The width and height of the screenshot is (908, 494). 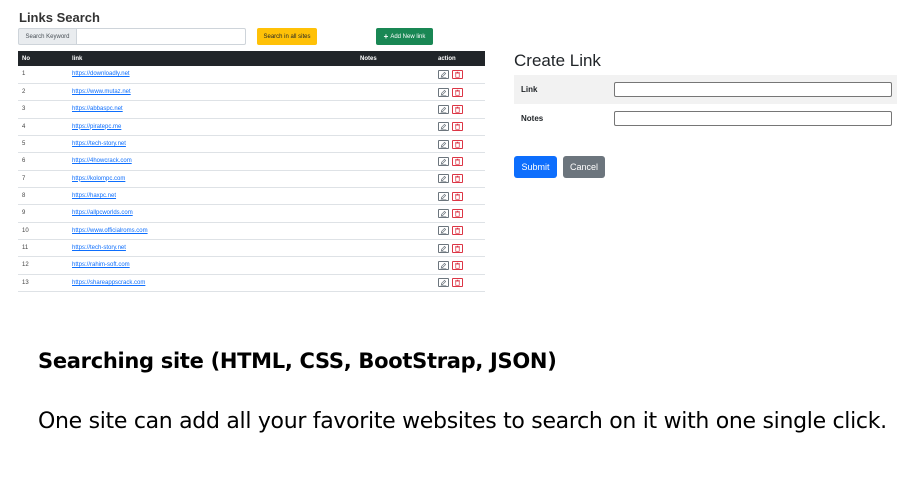 What do you see at coordinates (212, 109) in the screenshot?
I see `row-link-cell: https://abbaspc.net` at bounding box center [212, 109].